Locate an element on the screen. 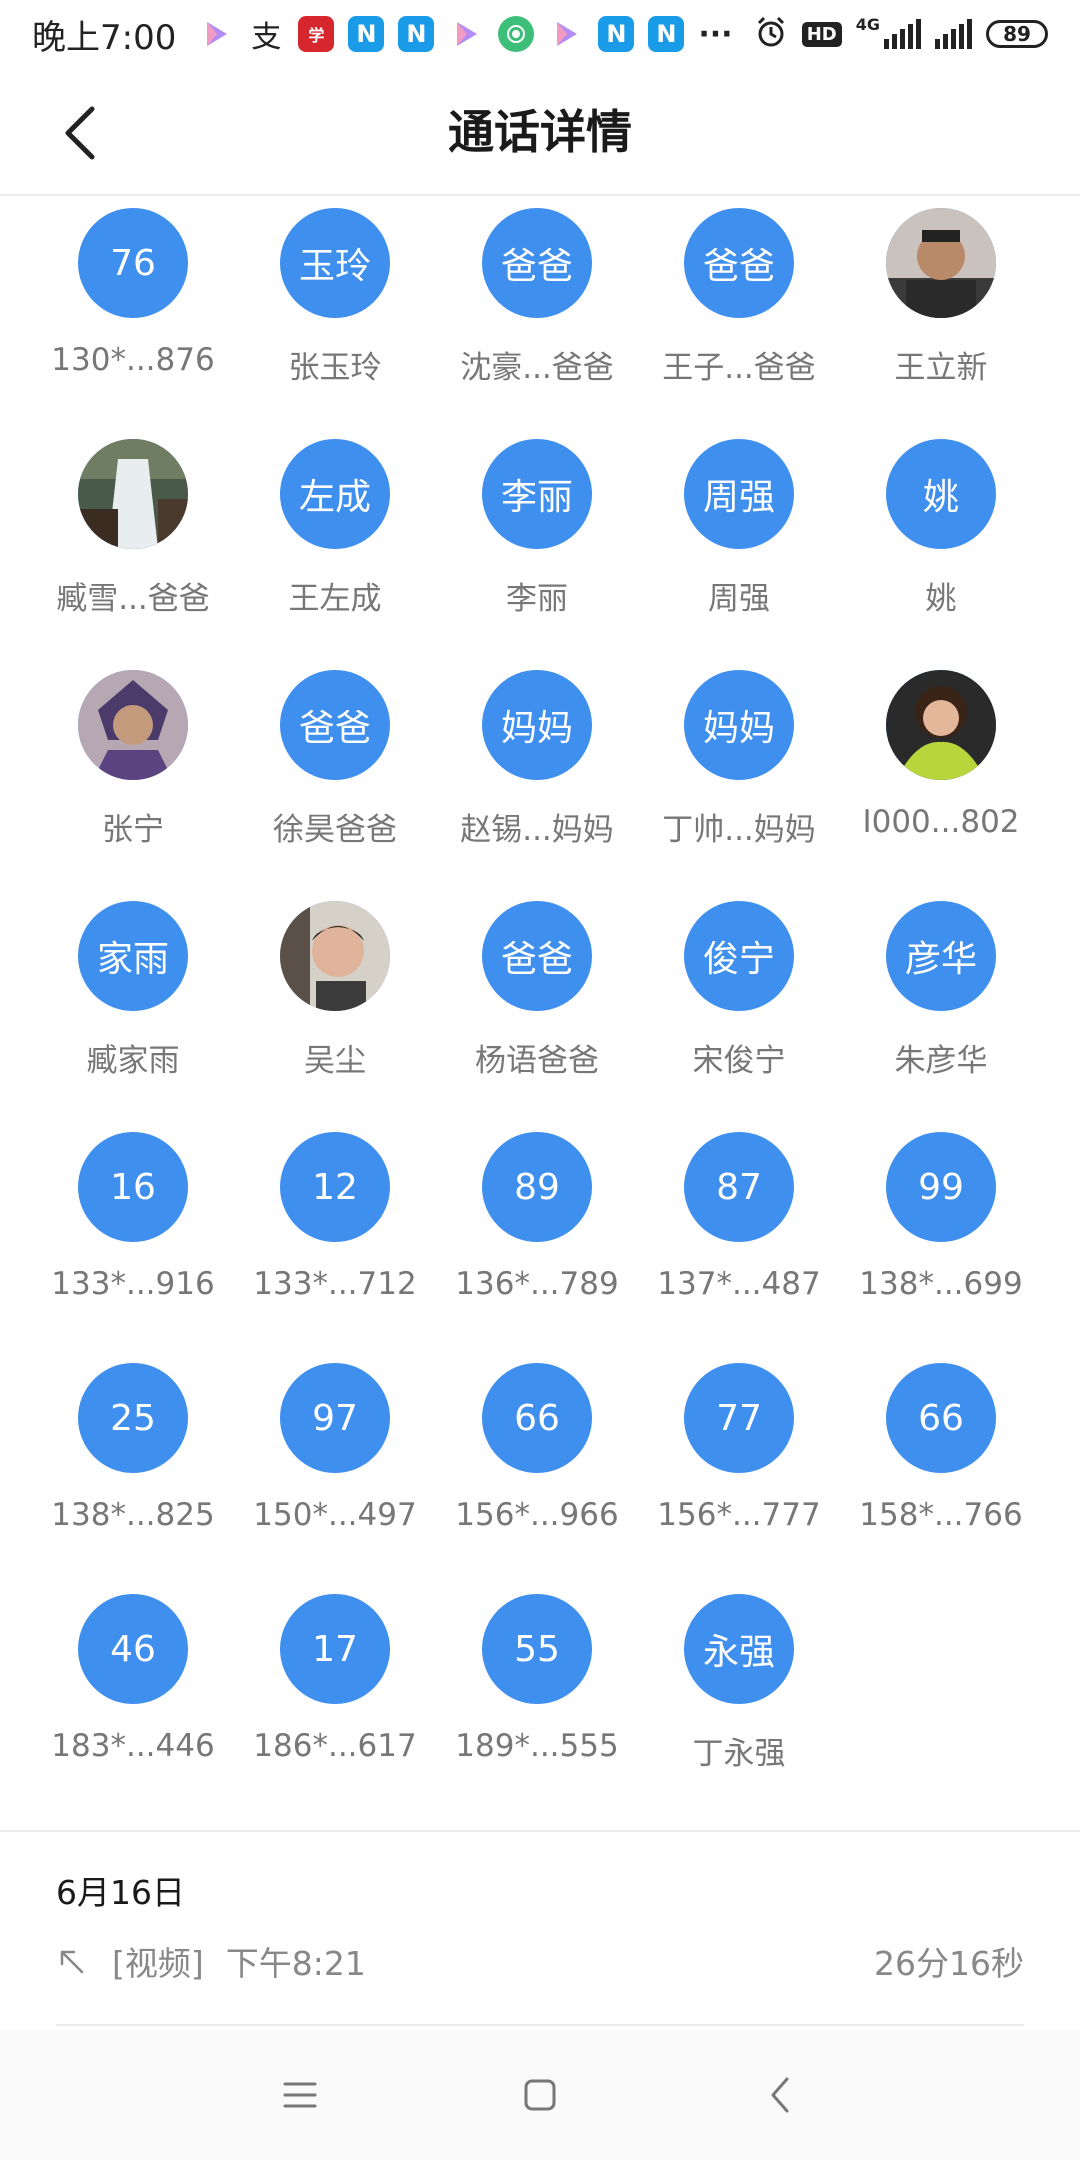  back-button is located at coordinates (80, 133).